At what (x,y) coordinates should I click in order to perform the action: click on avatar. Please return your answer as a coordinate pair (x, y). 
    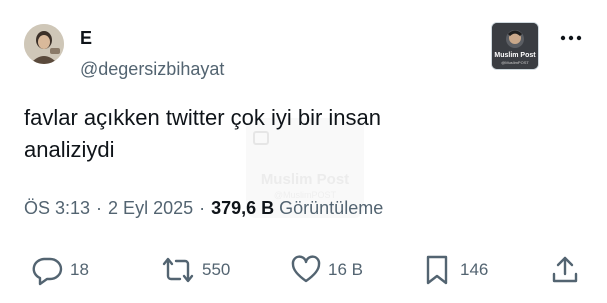
    Looking at the image, I should click on (44, 44).